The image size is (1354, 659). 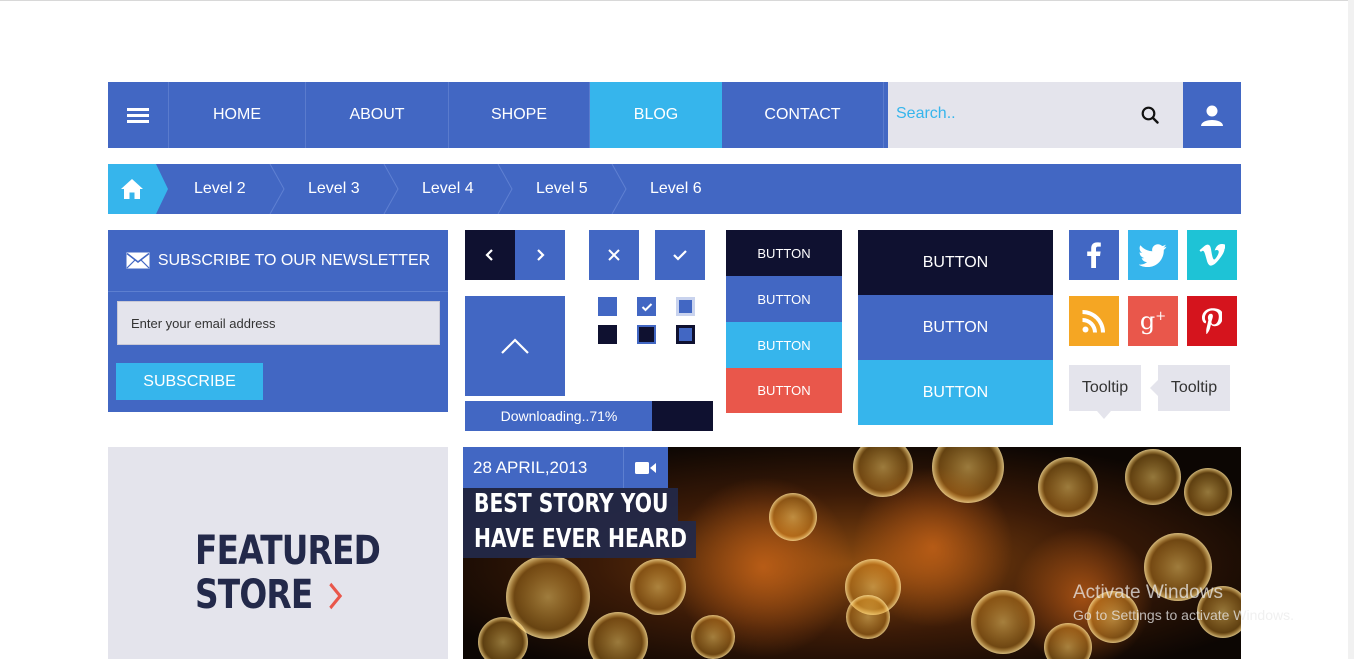 I want to click on search-icon, so click(x=1150, y=117).